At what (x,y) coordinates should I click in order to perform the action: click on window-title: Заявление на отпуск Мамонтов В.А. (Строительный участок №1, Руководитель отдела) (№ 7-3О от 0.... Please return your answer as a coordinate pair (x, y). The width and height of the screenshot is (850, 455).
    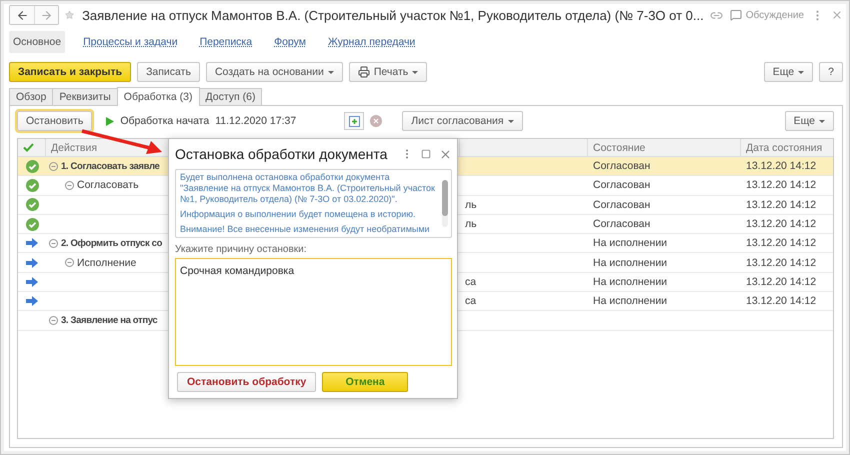
    Looking at the image, I should click on (393, 15).